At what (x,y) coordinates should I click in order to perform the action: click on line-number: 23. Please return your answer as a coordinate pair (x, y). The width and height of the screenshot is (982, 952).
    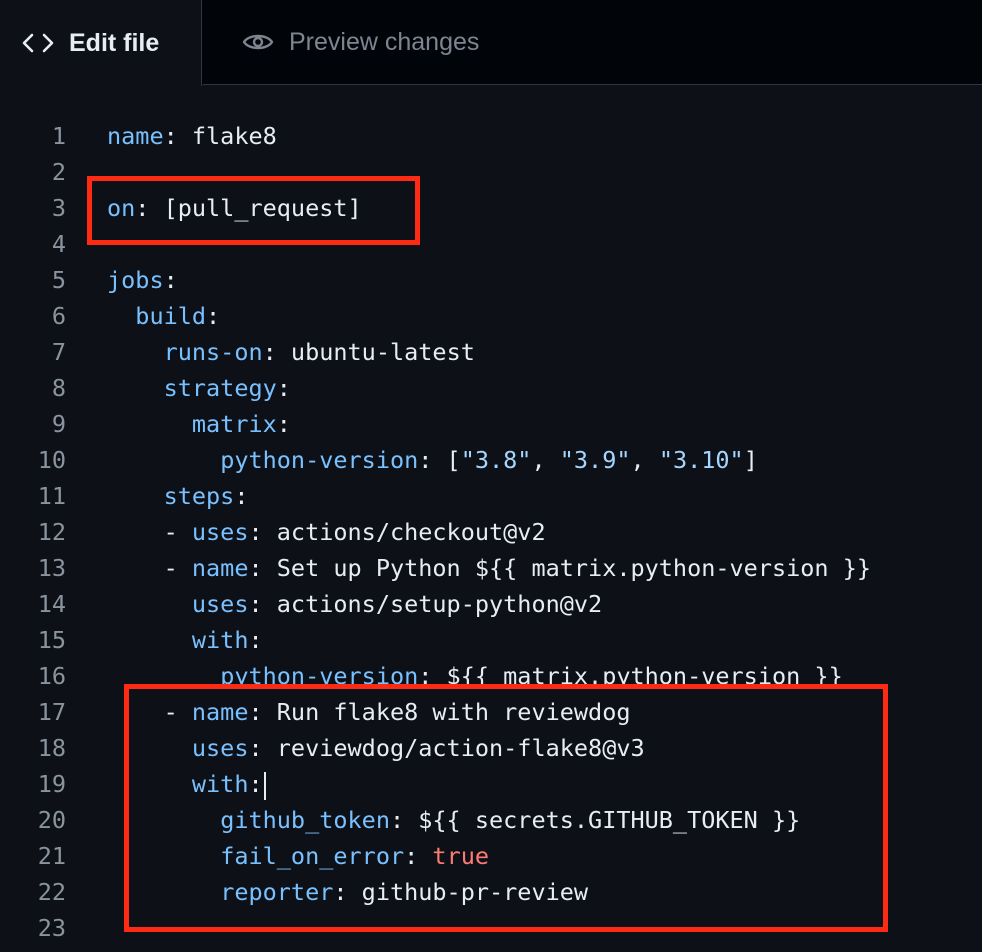
    Looking at the image, I should click on (51, 928).